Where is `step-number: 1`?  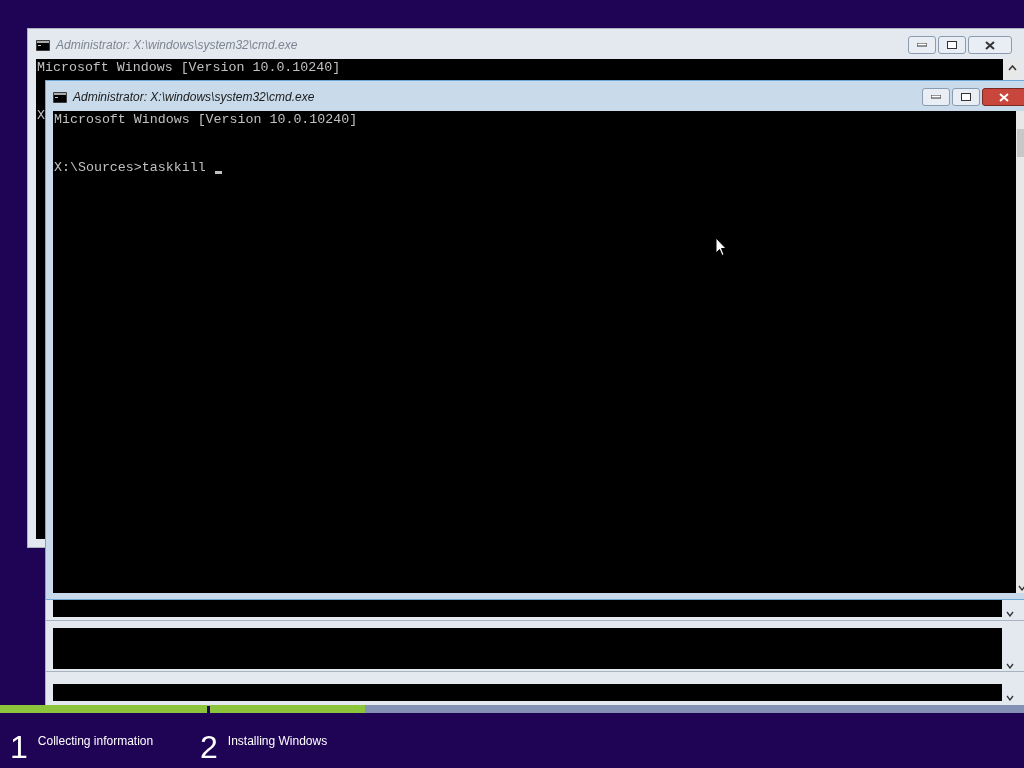 step-number: 1 is located at coordinates (19, 747).